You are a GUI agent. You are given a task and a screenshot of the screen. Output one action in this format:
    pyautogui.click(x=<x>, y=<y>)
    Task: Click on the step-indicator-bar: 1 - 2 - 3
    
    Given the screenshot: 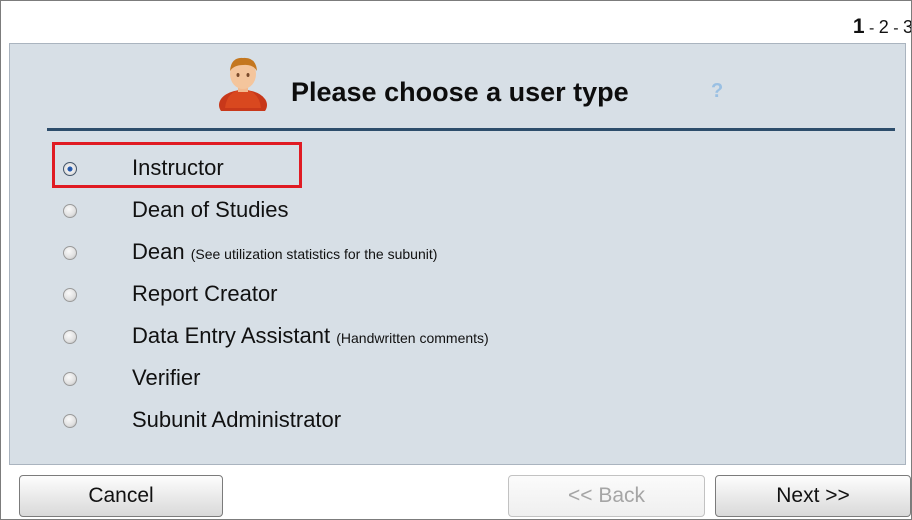 What is the action you would take?
    pyautogui.click(x=456, y=22)
    